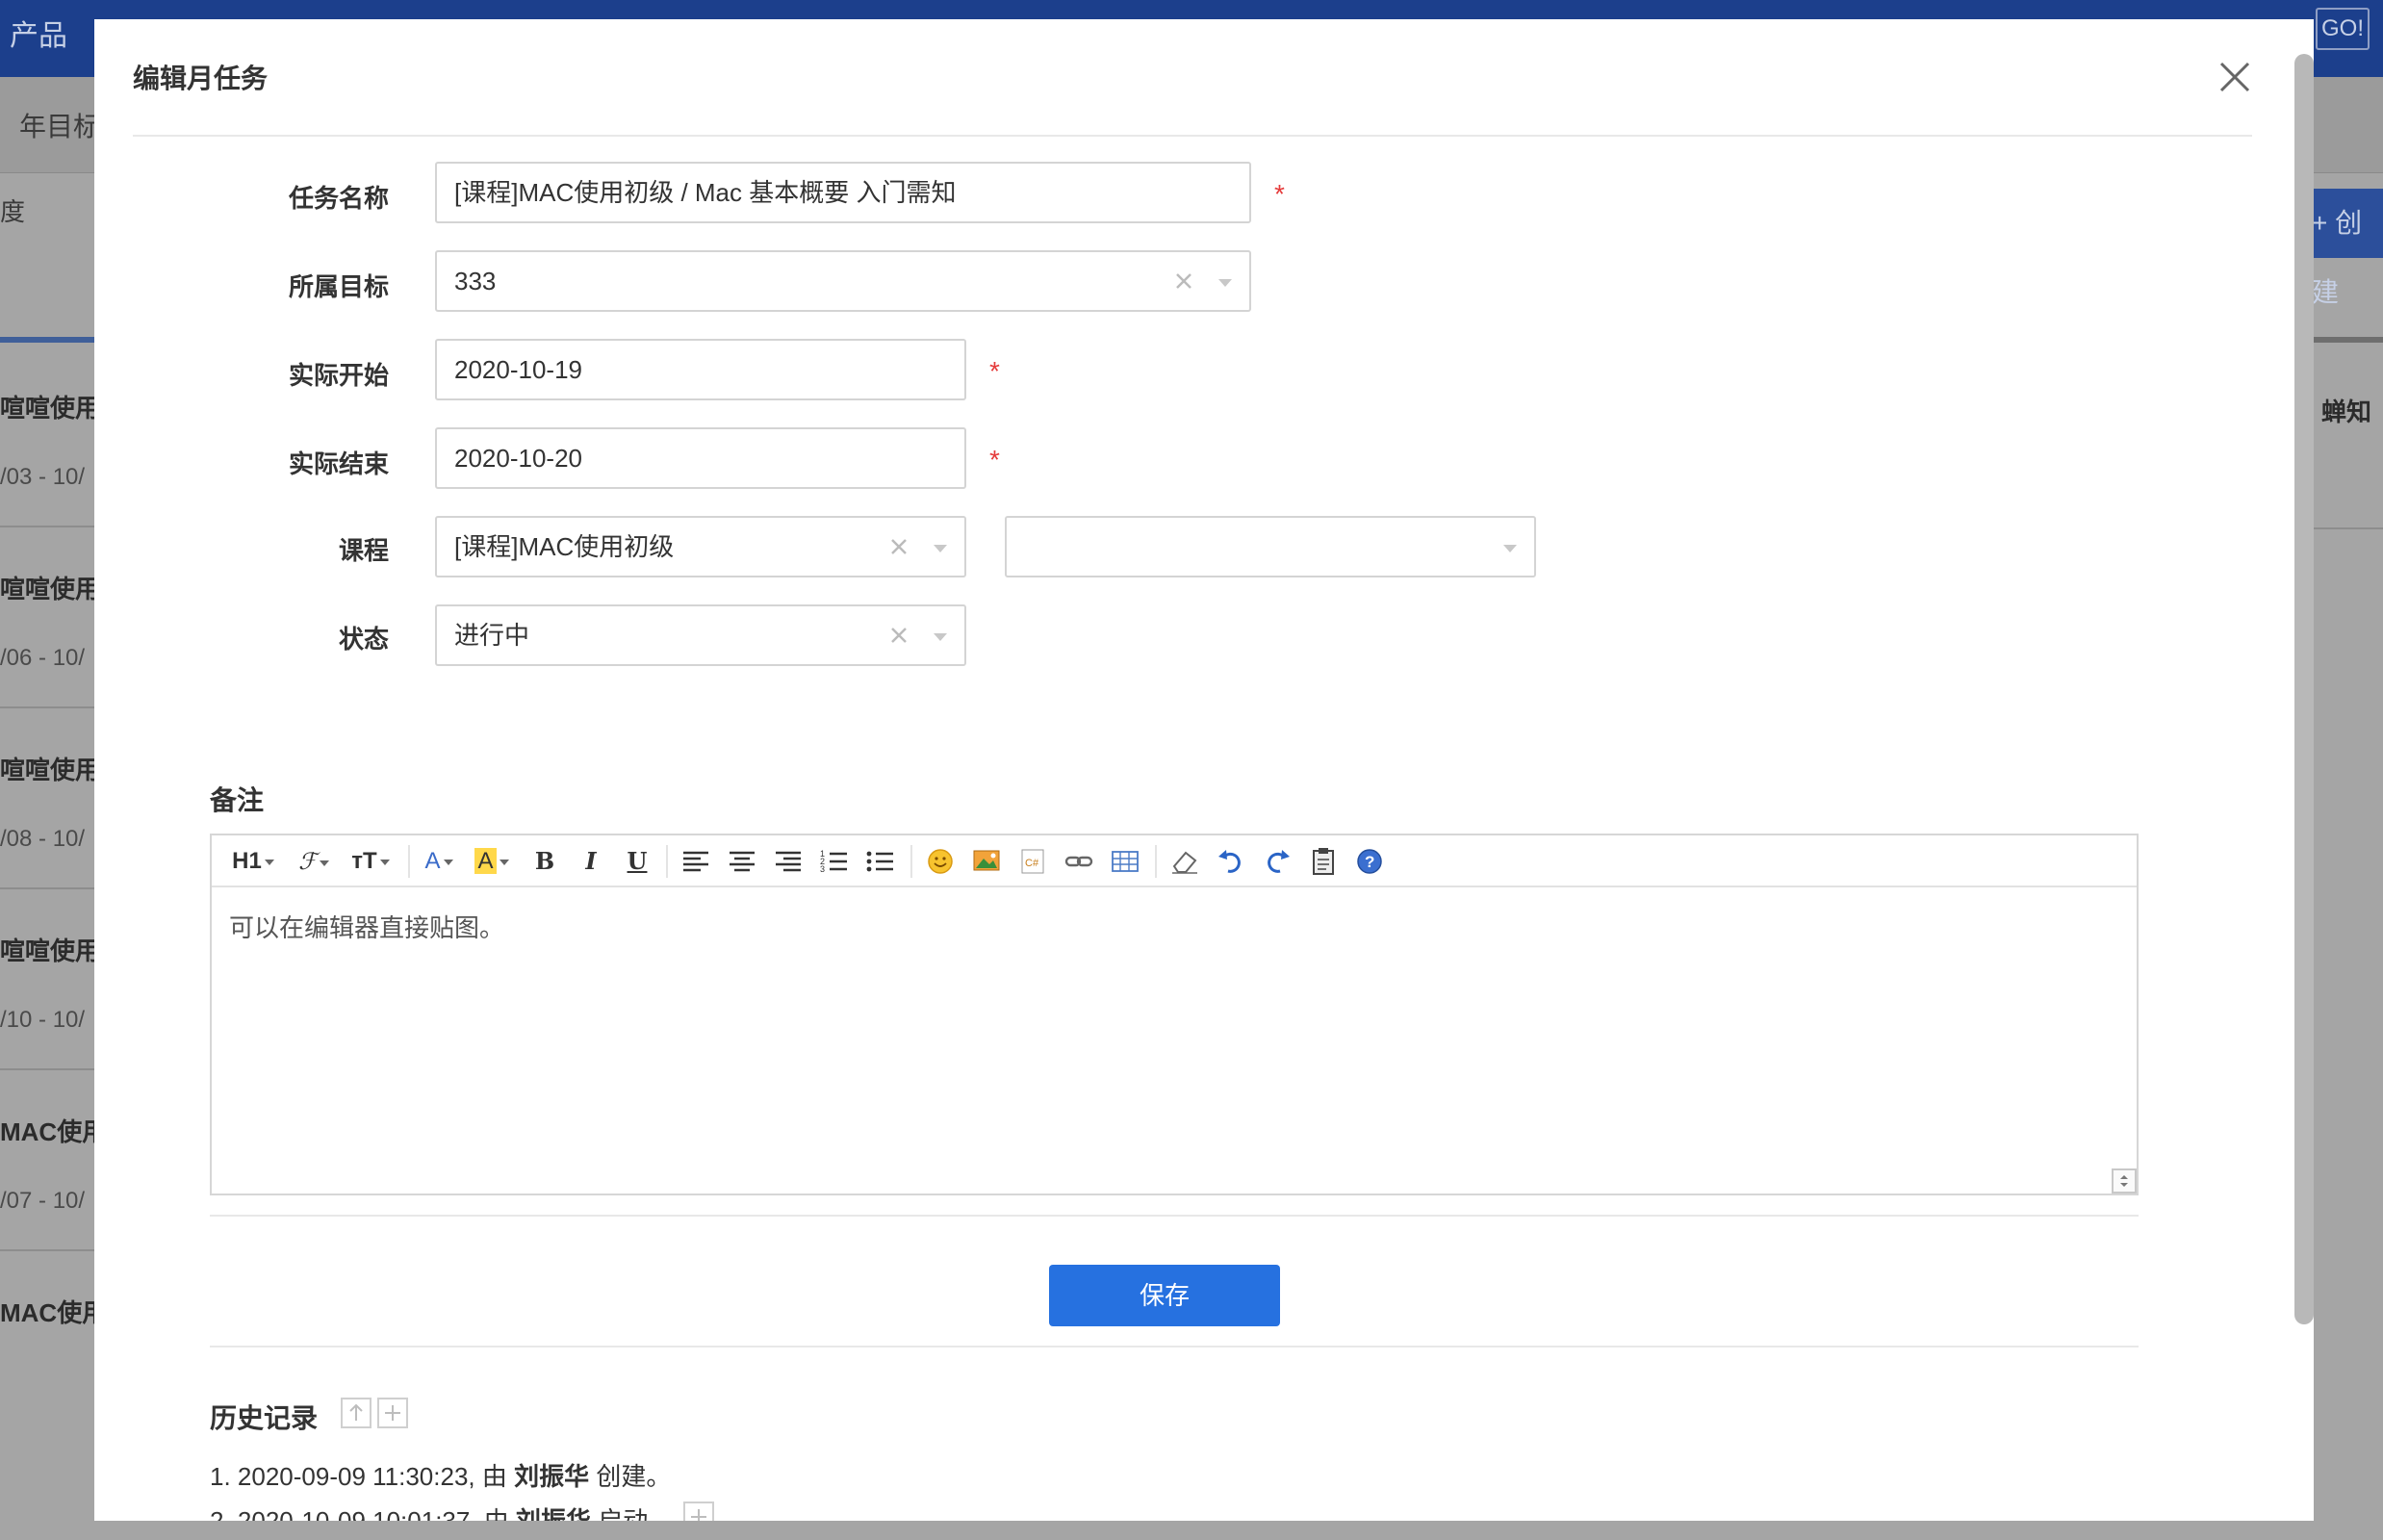  I want to click on list-item: MAC使用, so click(48, 1341).